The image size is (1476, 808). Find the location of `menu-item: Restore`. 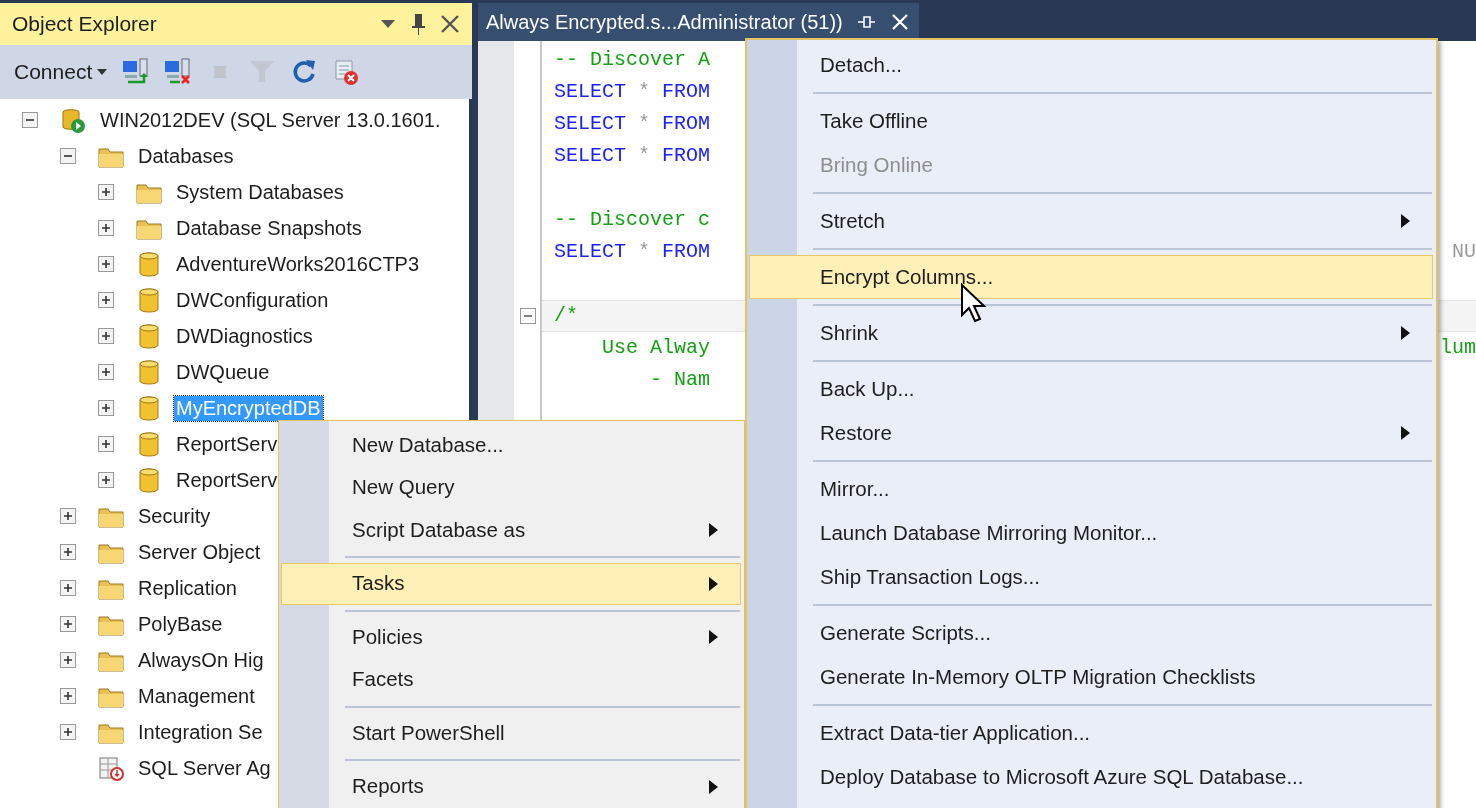

menu-item: Restore is located at coordinates (1091, 433).